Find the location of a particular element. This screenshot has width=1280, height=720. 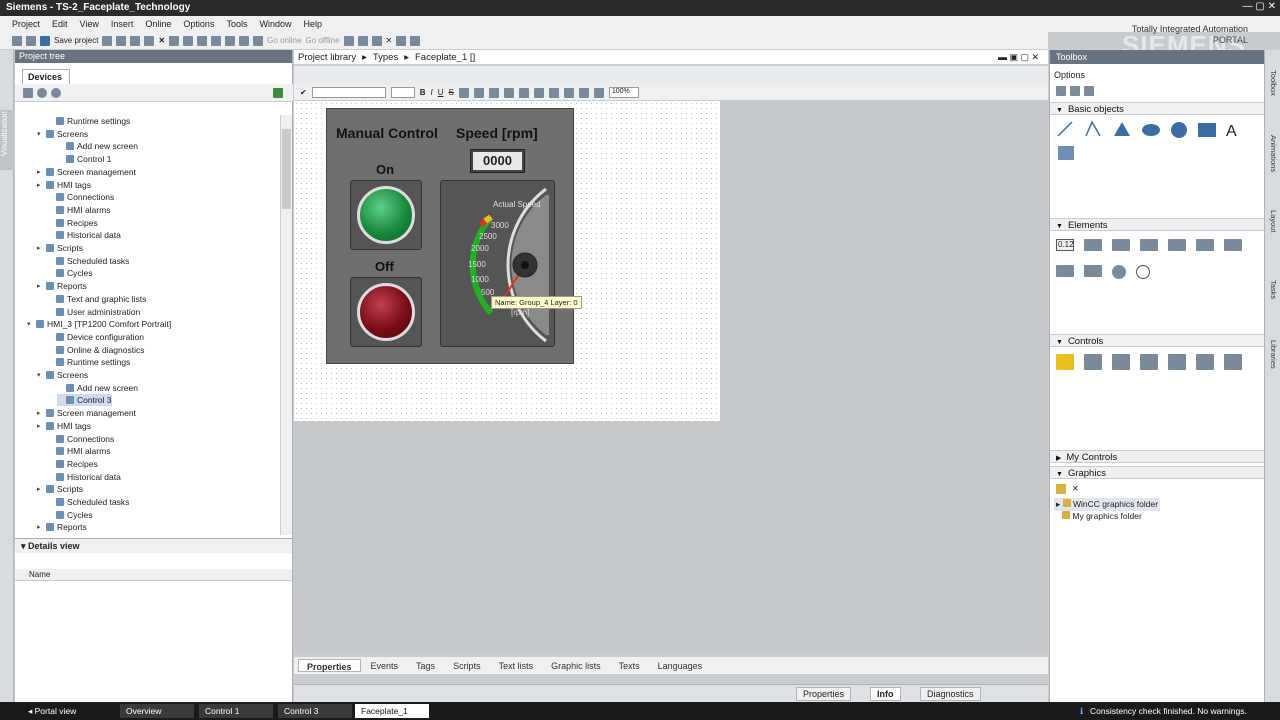

right-tab-animations: Animations is located at coordinates (1272, 153).